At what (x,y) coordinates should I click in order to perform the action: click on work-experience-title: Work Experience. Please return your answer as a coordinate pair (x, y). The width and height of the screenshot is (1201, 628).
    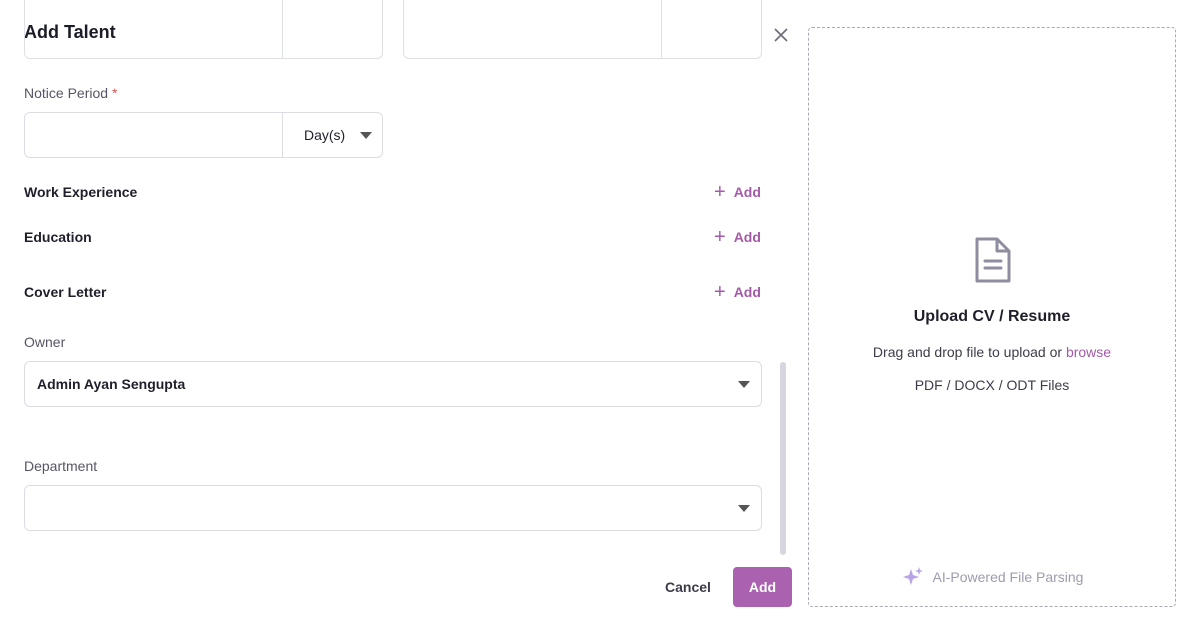
    Looking at the image, I should click on (81, 192).